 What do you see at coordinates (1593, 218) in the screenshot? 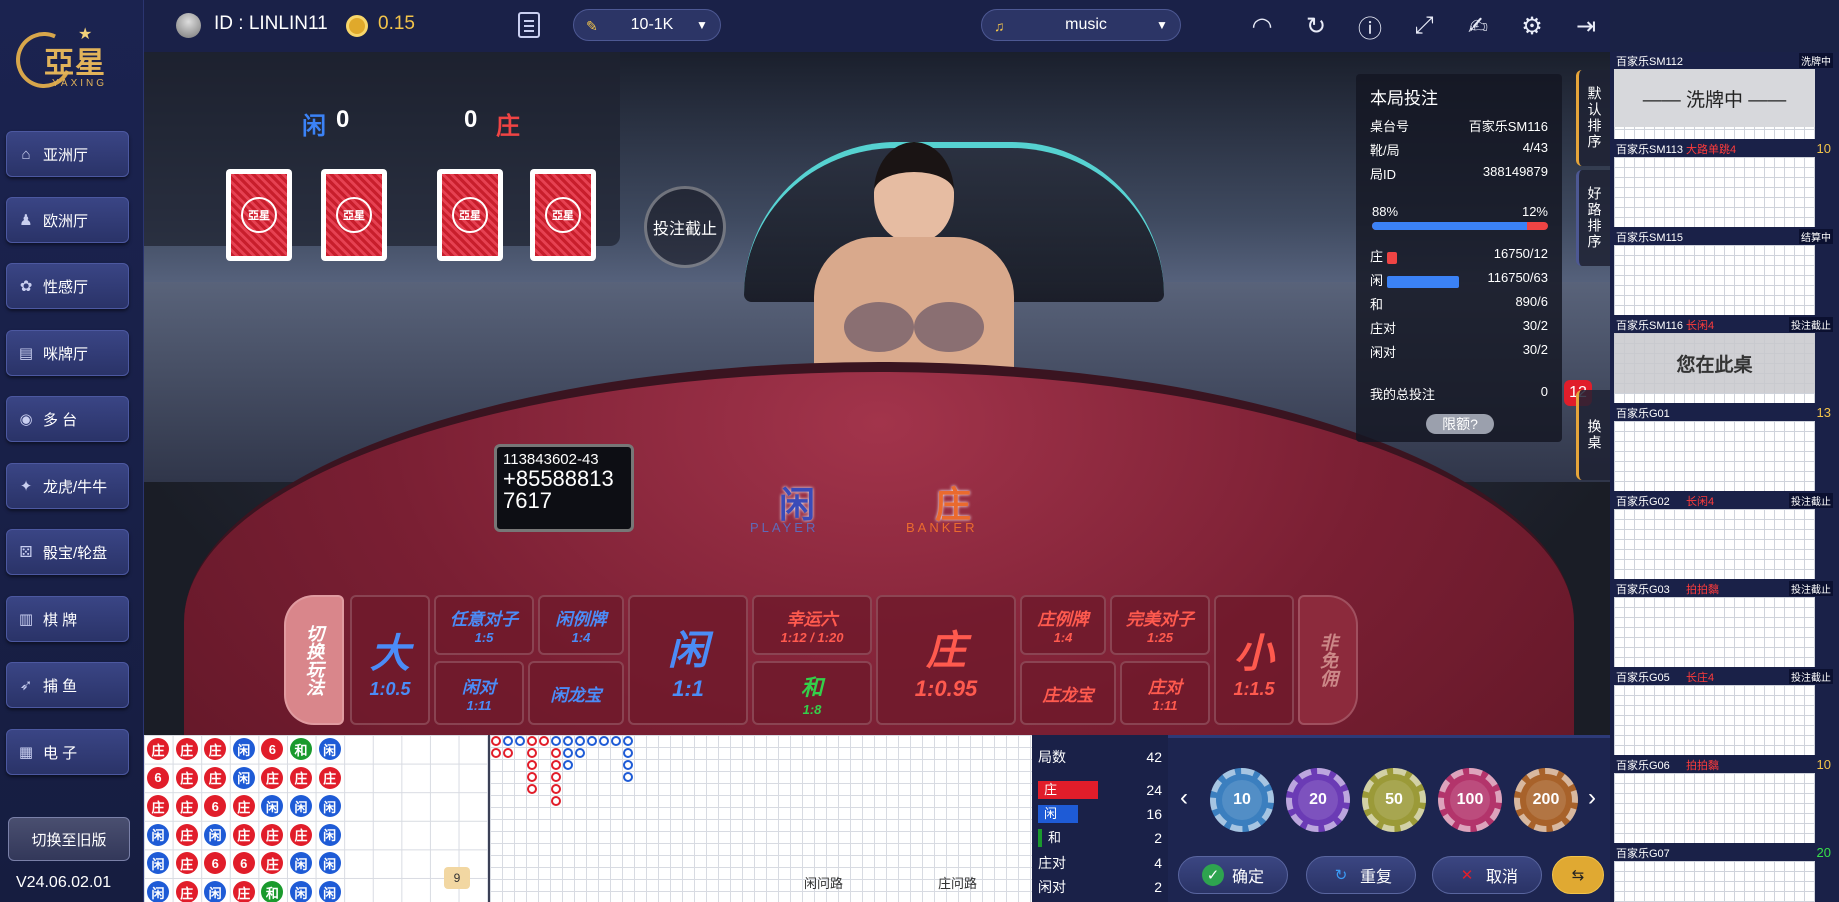
I see `good-road-sort-tab: 好路排序` at bounding box center [1593, 218].